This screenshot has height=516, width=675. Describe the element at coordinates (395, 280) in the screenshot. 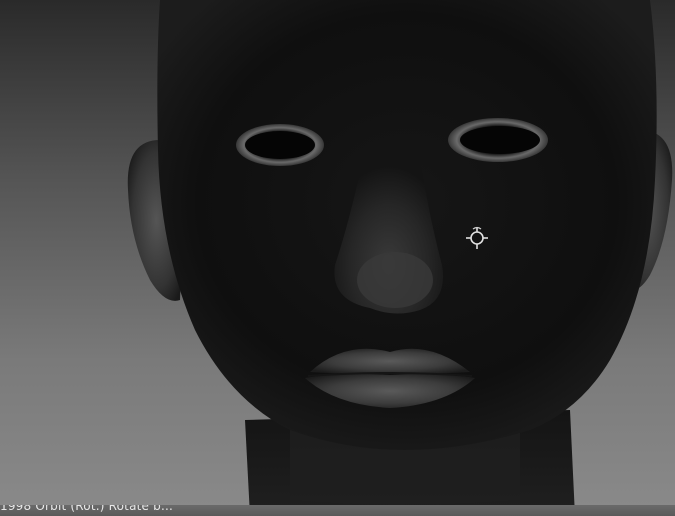

I see `nose-tip` at that location.